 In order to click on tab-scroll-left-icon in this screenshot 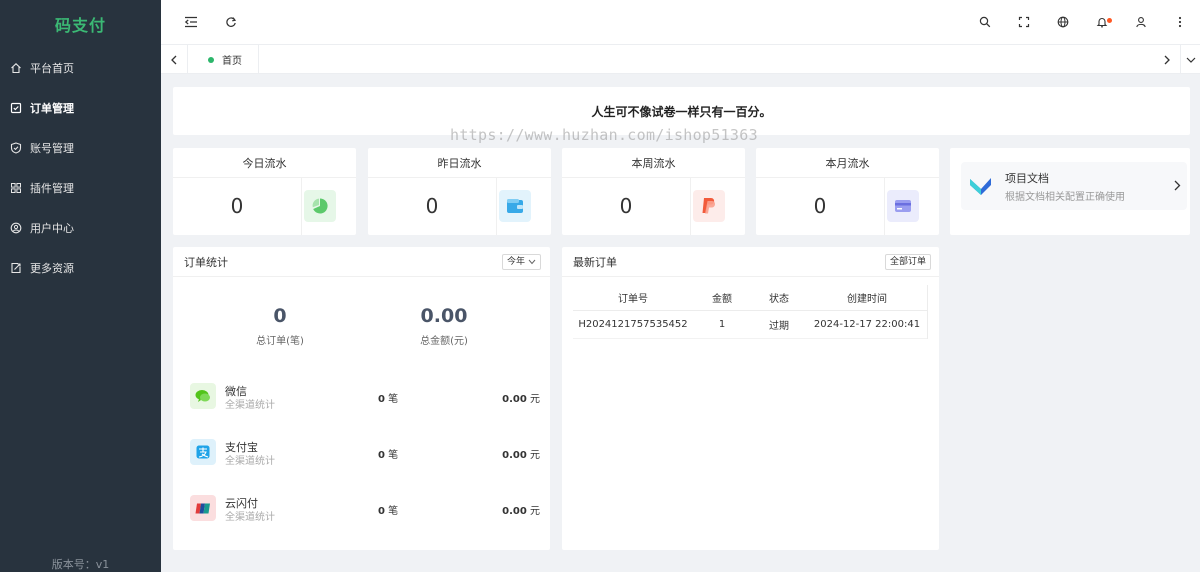, I will do `click(174, 59)`.